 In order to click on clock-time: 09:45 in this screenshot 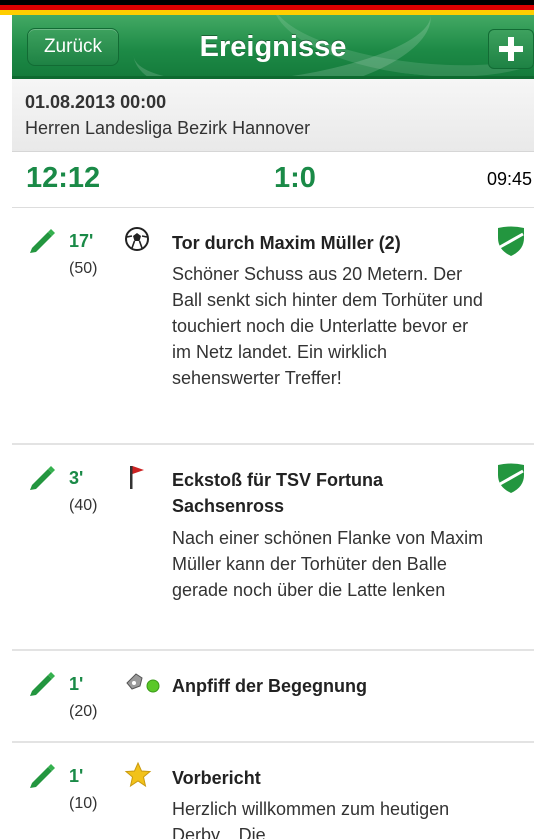, I will do `click(509, 179)`.